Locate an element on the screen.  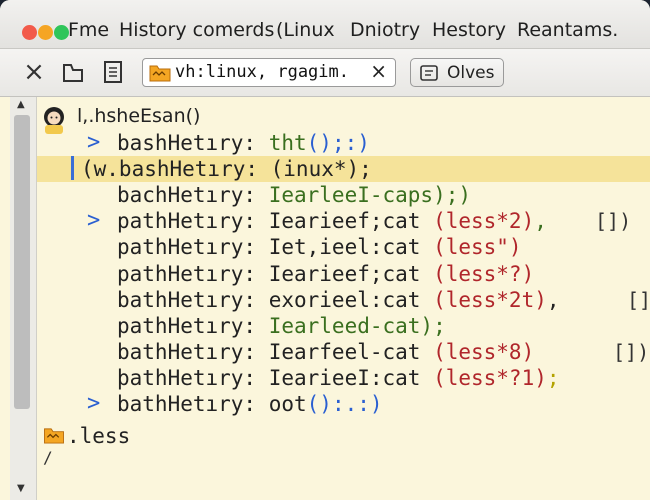
menu-reantams: Reantams. is located at coordinates (567, 30).